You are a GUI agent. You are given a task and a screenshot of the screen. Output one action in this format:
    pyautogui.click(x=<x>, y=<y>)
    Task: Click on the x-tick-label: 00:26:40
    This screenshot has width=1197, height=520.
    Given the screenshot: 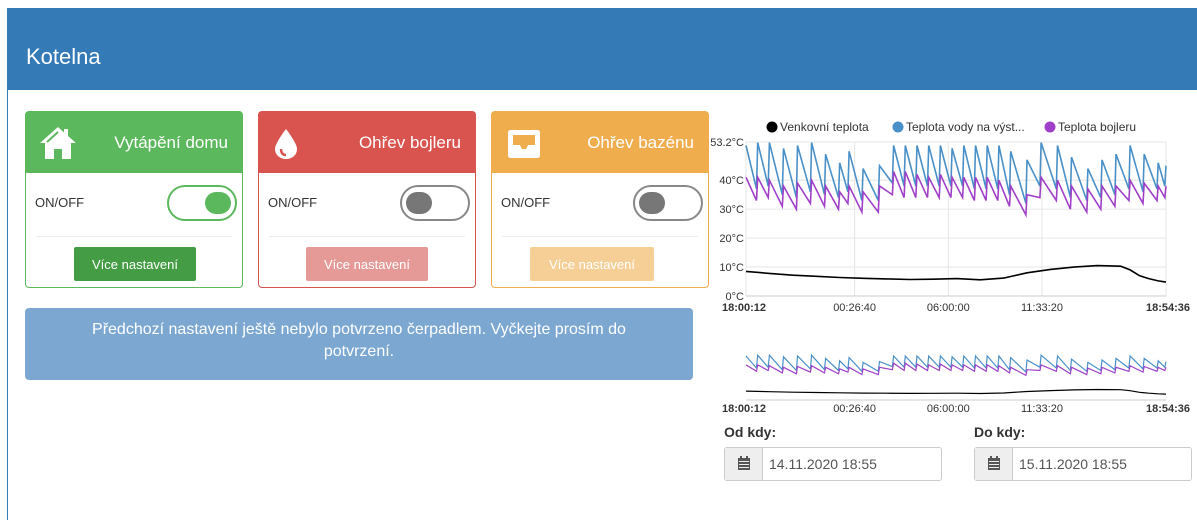 What is the action you would take?
    pyautogui.click(x=854, y=308)
    